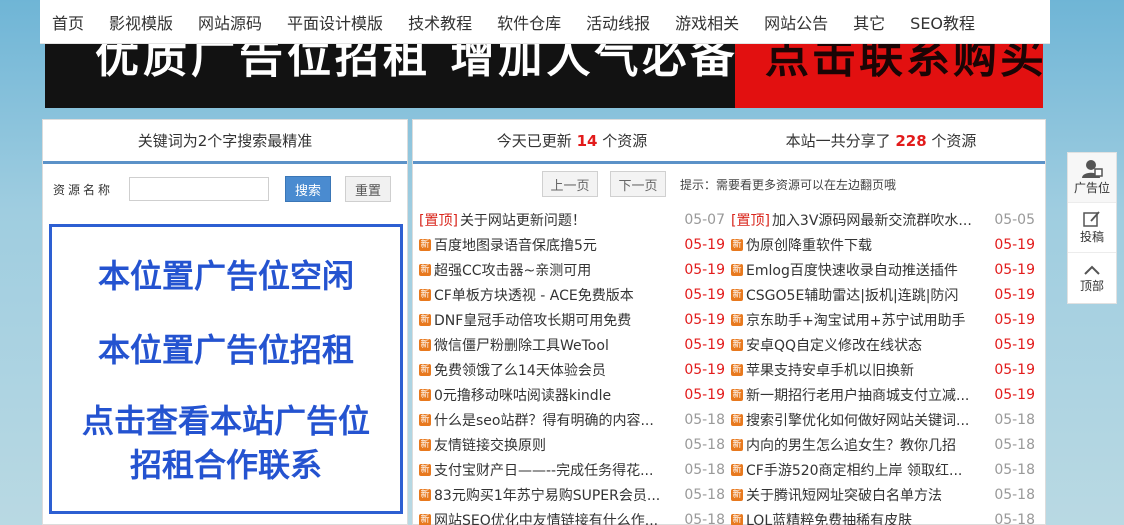 This screenshot has width=1124, height=525. I want to click on item-title: 关于网站更新问题！, so click(570, 220).